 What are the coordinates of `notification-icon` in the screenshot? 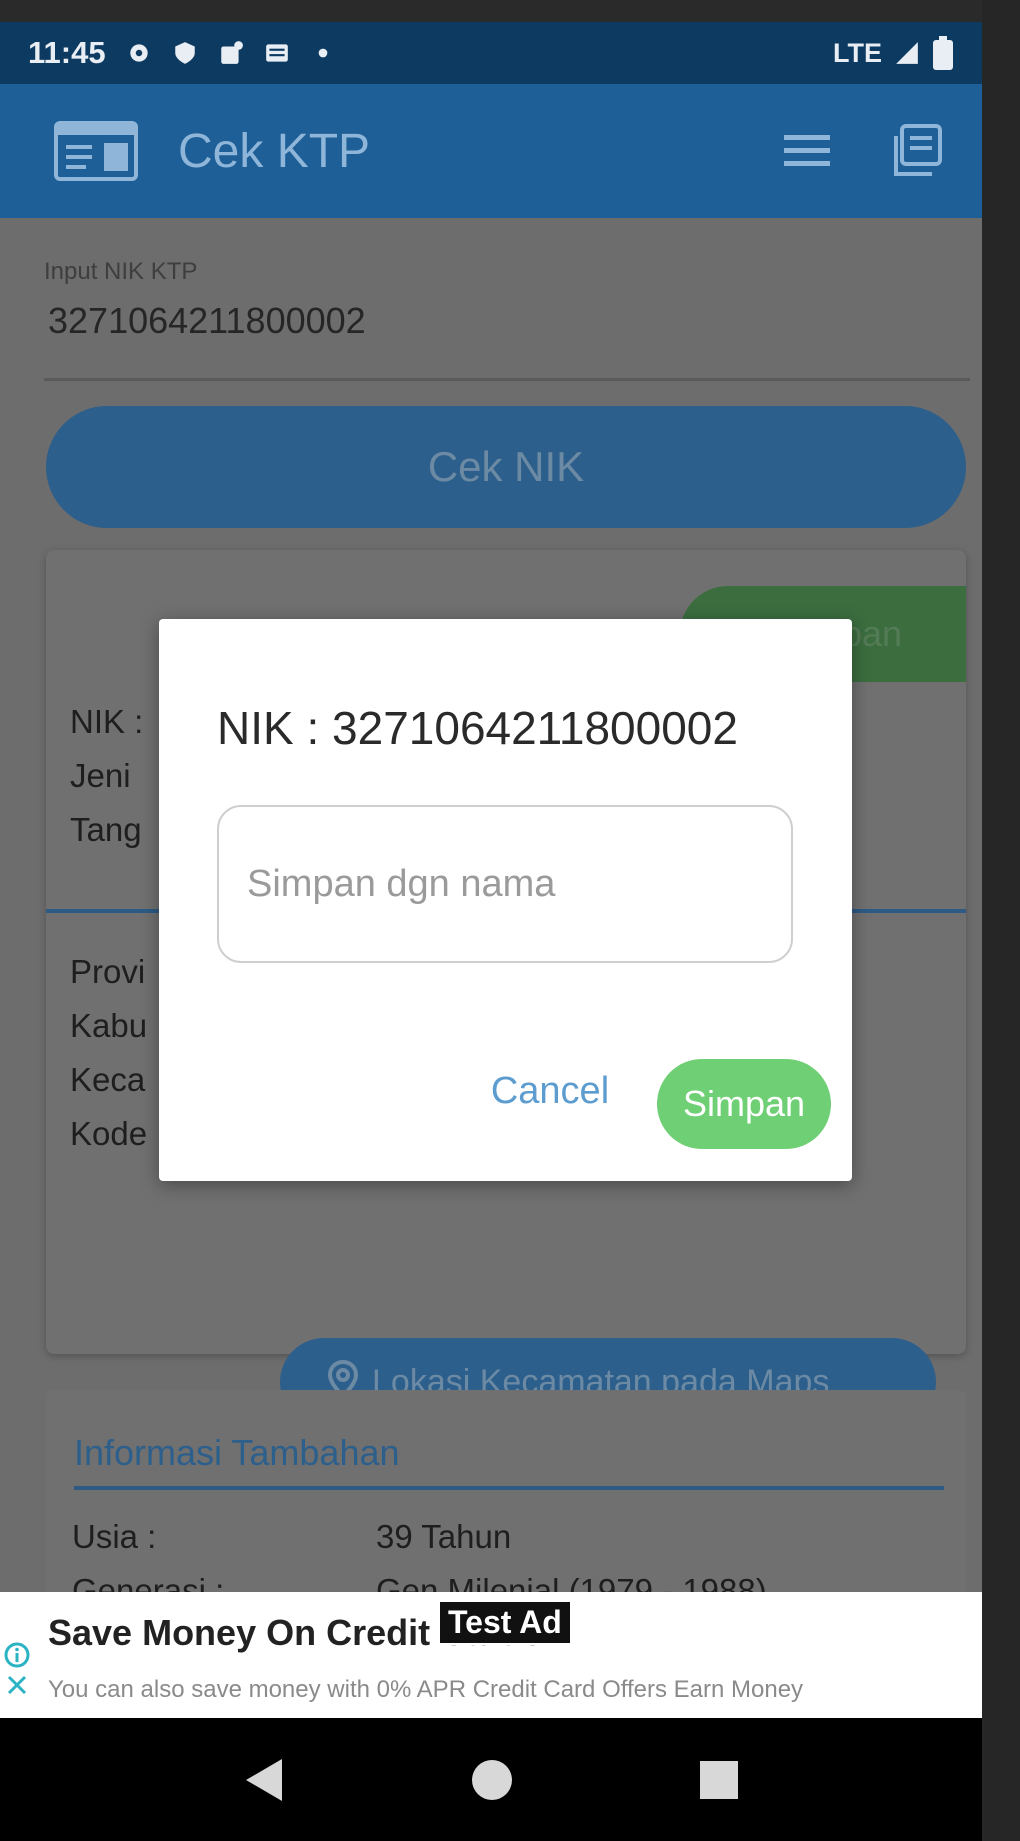 It's located at (231, 52).